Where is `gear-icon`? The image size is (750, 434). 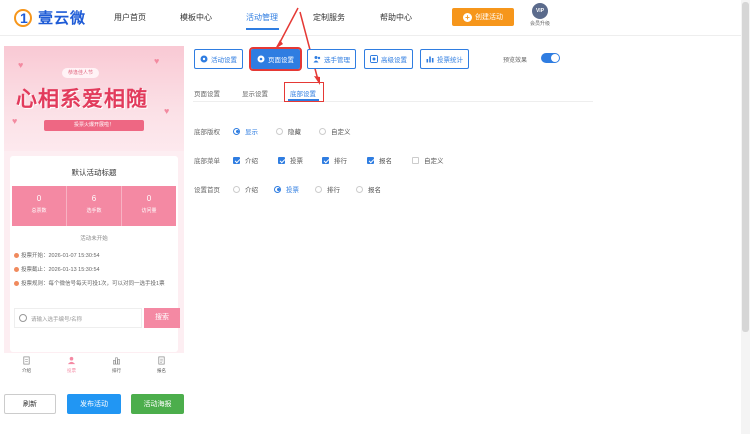
gear-icon is located at coordinates (261, 59).